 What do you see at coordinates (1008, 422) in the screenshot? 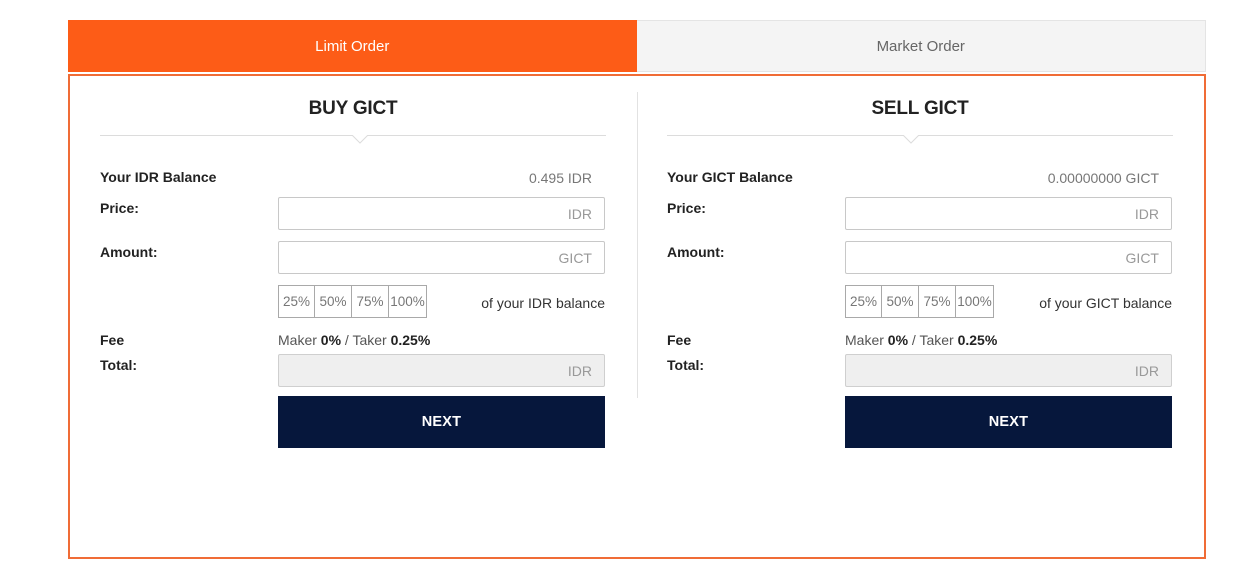
I see `sell-next-button: NEXT` at bounding box center [1008, 422].